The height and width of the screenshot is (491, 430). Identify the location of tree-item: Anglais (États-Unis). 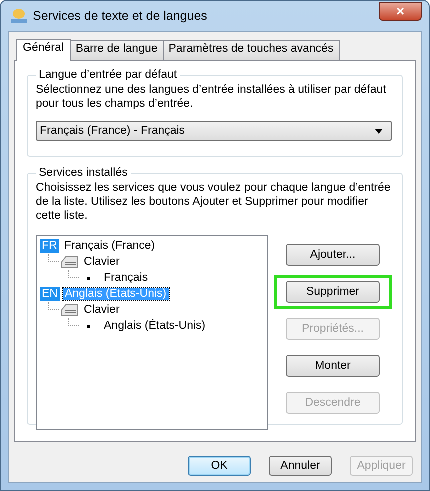
(155, 326).